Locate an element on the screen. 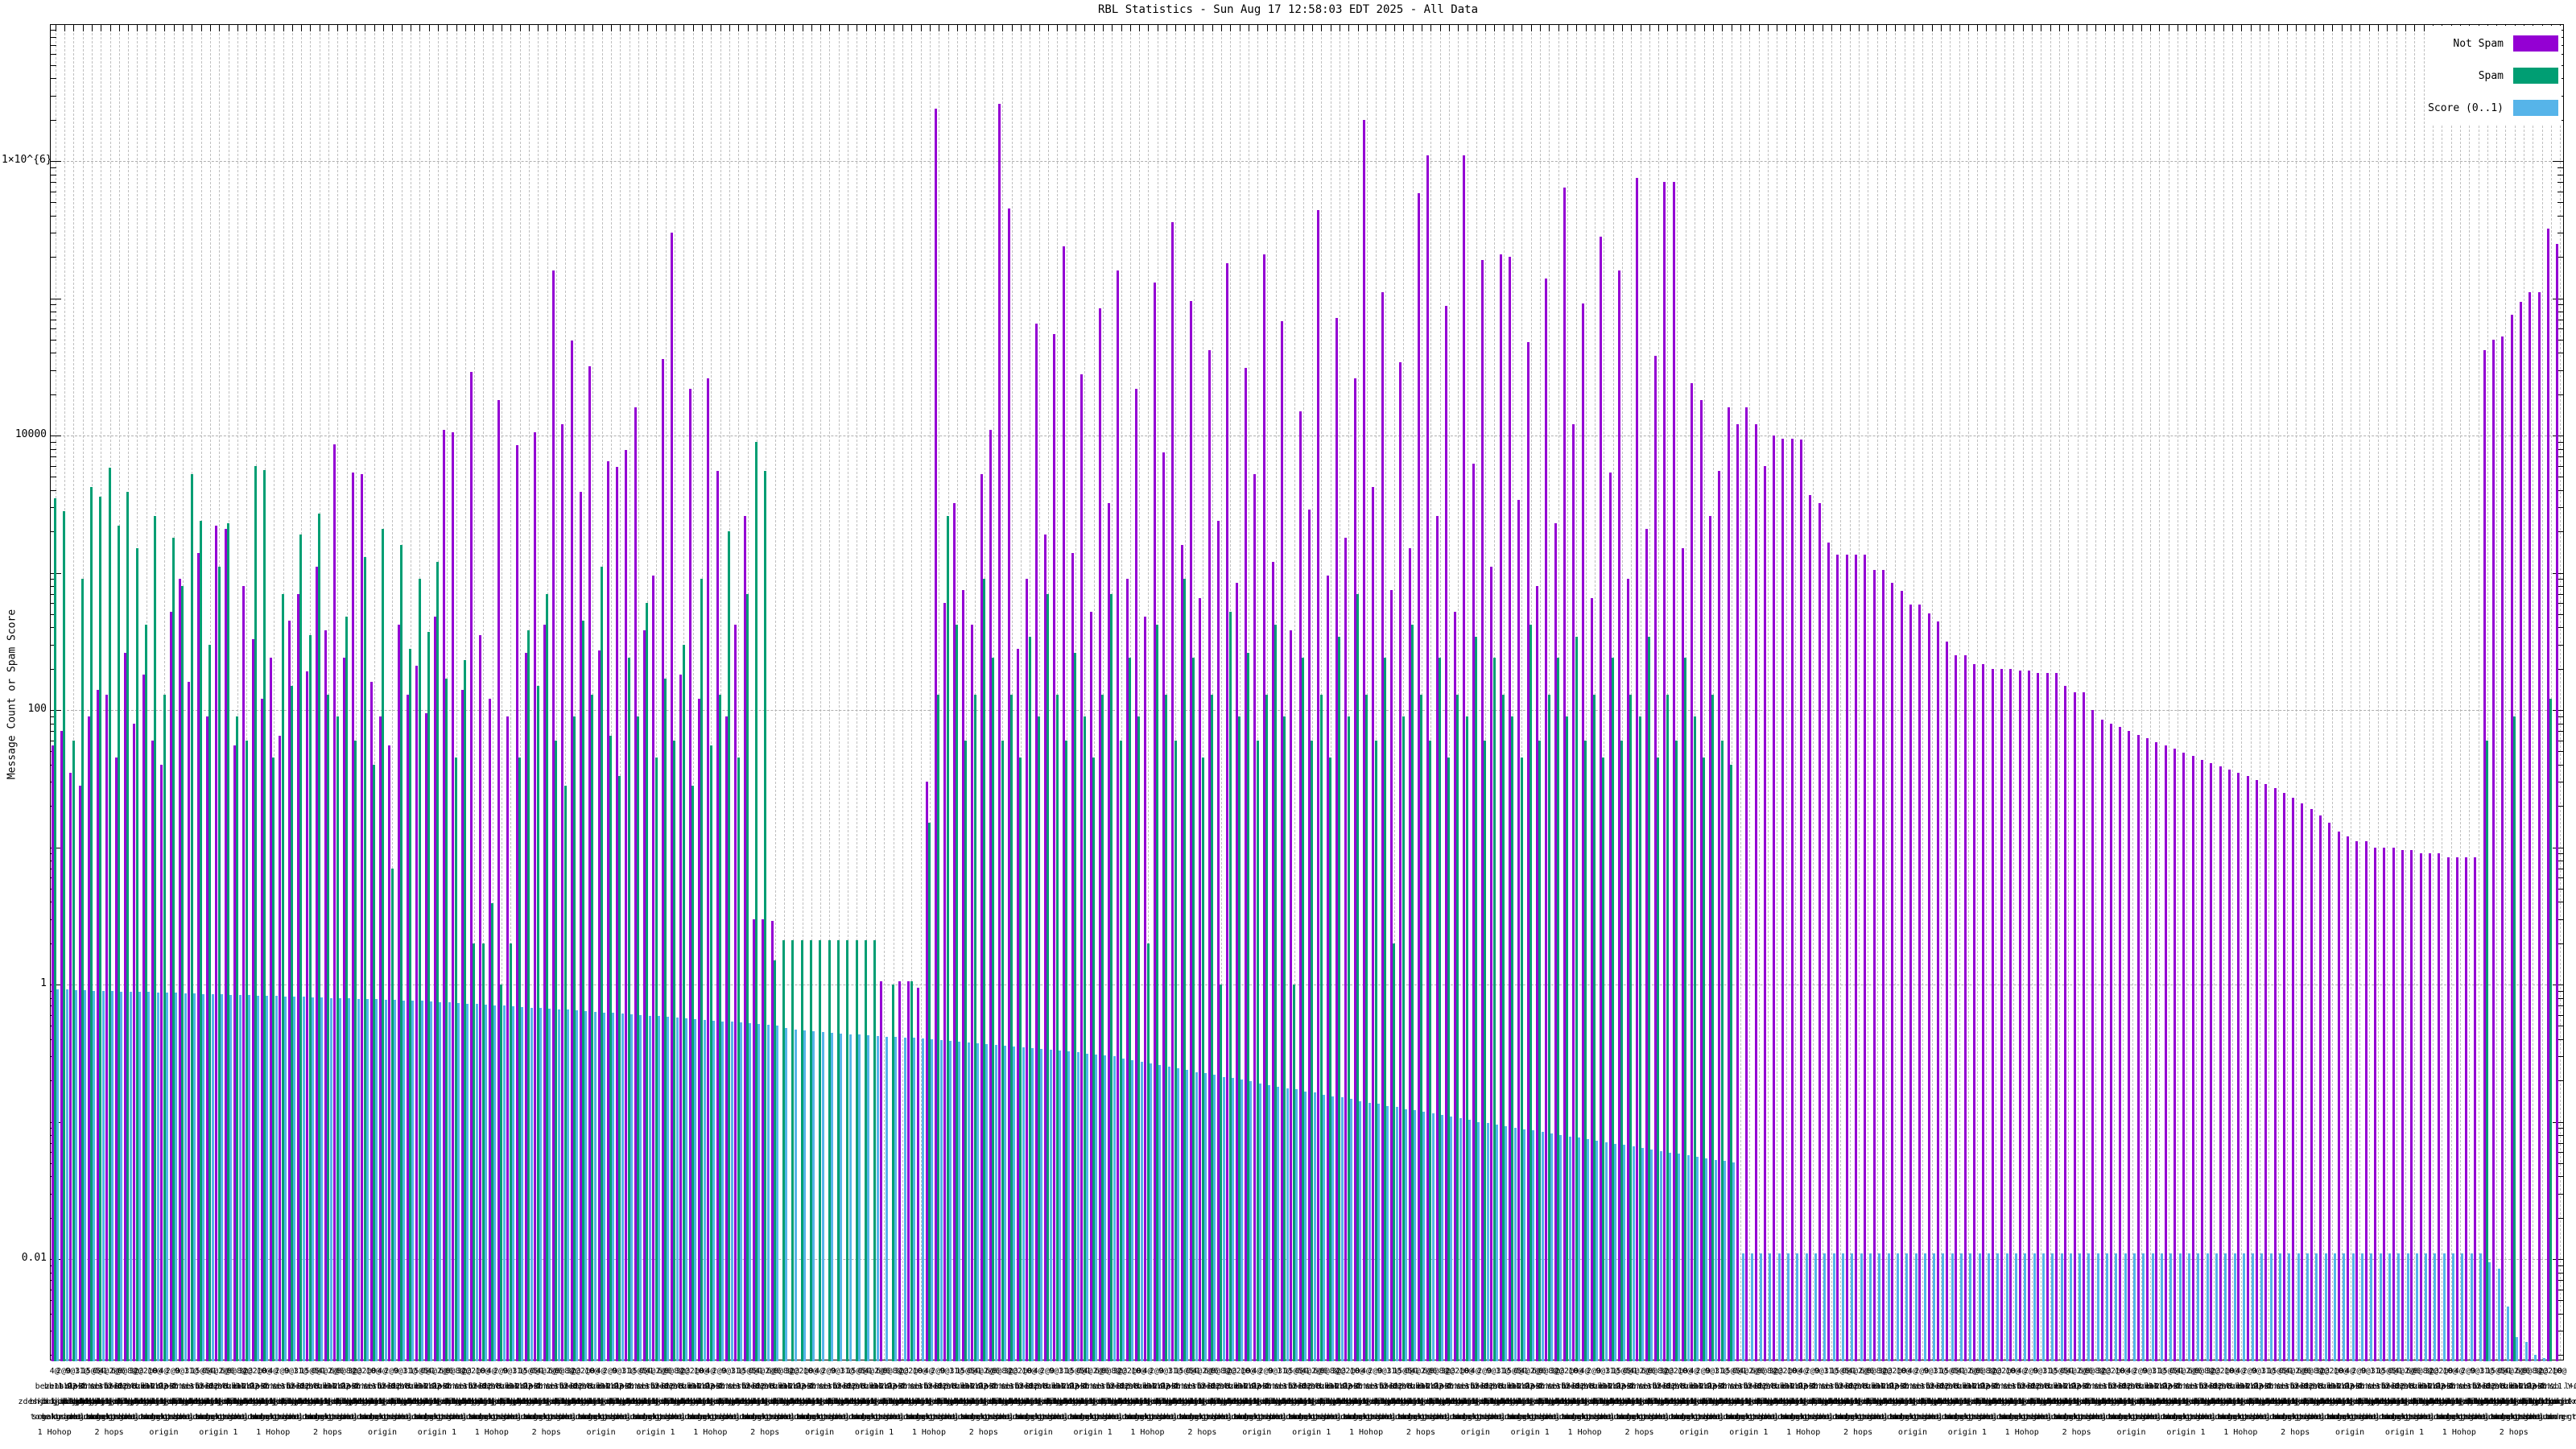 The width and height of the screenshot is (2576, 1449). bar-spam is located at coordinates (2551, 1030).